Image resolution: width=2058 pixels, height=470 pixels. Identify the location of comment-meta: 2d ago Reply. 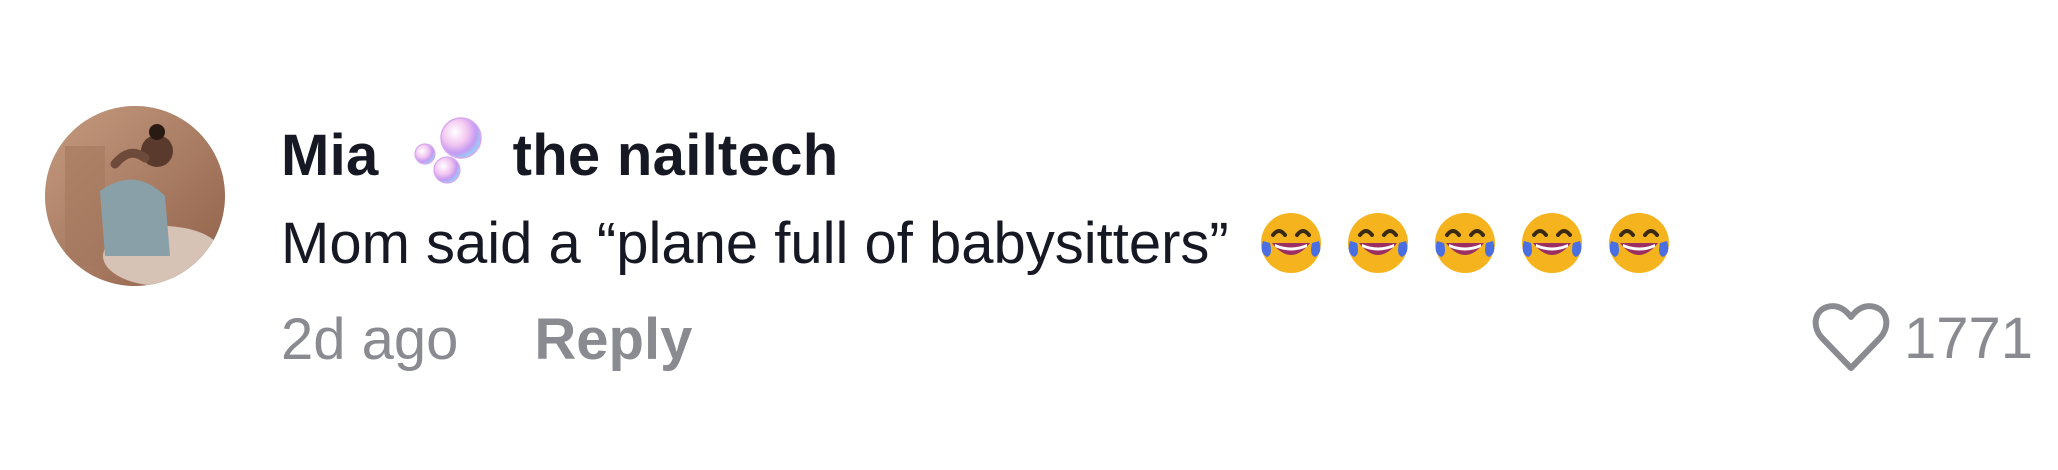
(486, 339).